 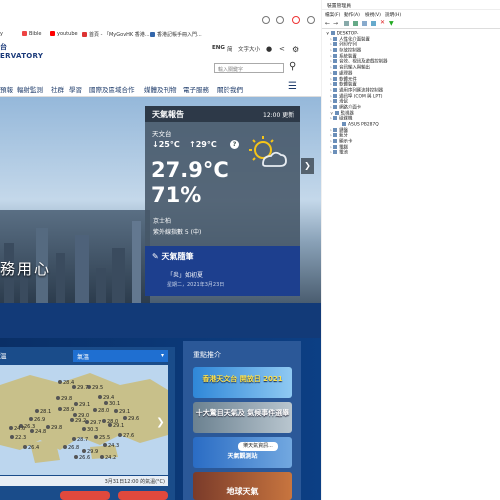 I want to click on uninstall-icon: ✕, so click(x=382, y=22).